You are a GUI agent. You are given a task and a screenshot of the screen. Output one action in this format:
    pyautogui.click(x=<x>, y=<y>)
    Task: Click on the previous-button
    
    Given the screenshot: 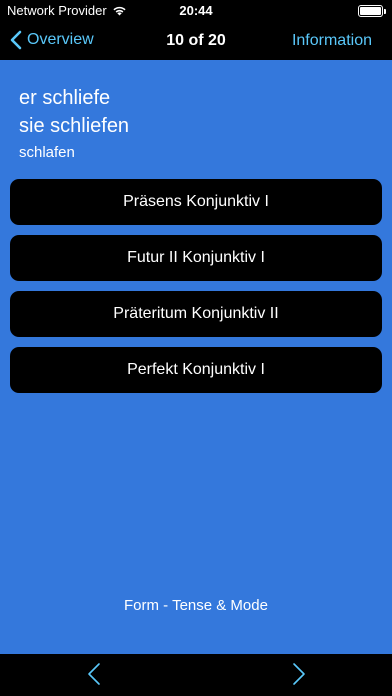 What is the action you would take?
    pyautogui.click(x=94, y=674)
    